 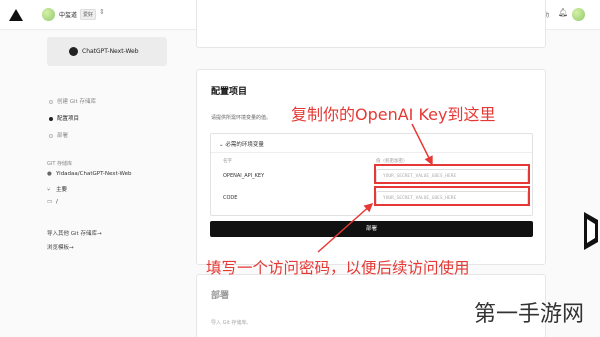 What do you see at coordinates (422, 144) in the screenshot?
I see `arrow-to-openai-key` at bounding box center [422, 144].